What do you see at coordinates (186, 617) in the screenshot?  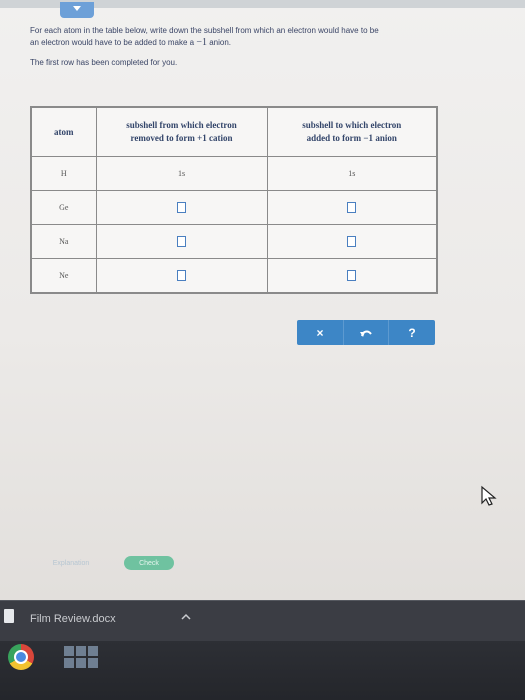 I see `chevron-up-icon` at bounding box center [186, 617].